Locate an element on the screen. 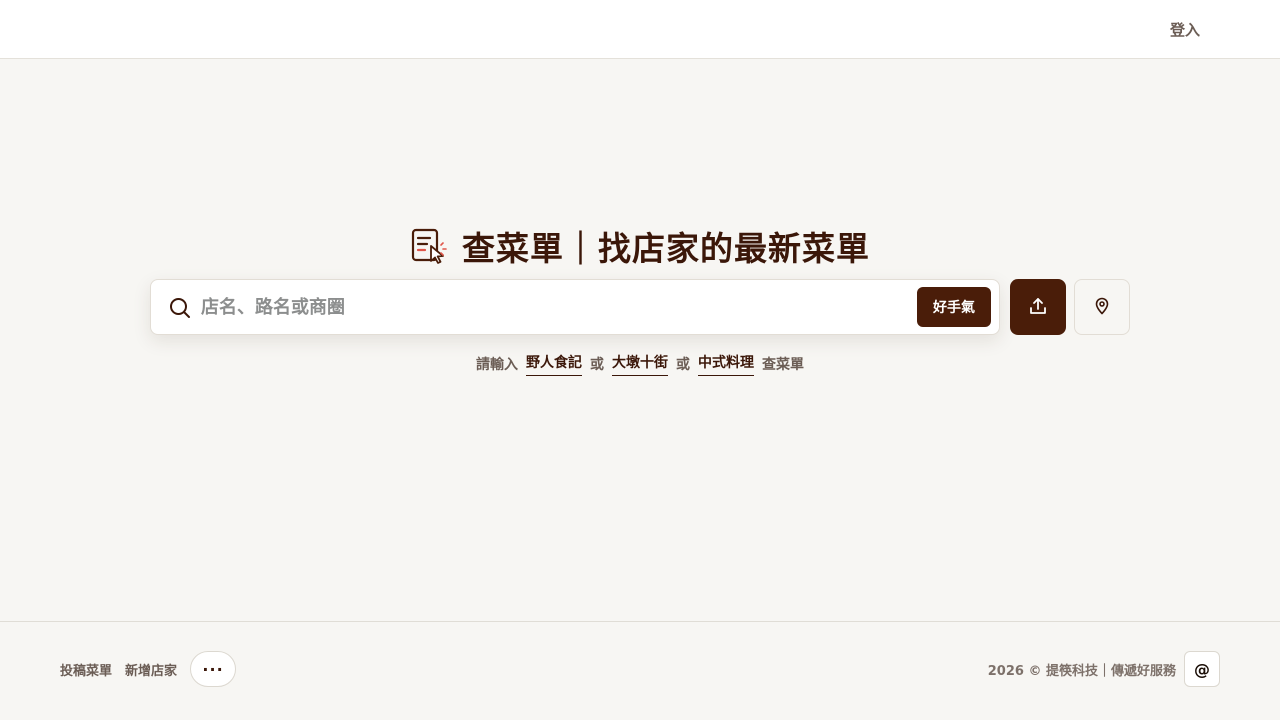  lucky-button: 好手氣 is located at coordinates (954, 307).